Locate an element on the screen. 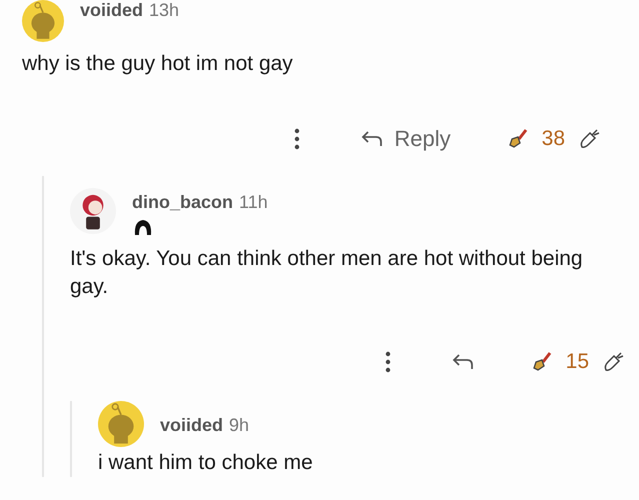  vote-score: 15 is located at coordinates (577, 362).